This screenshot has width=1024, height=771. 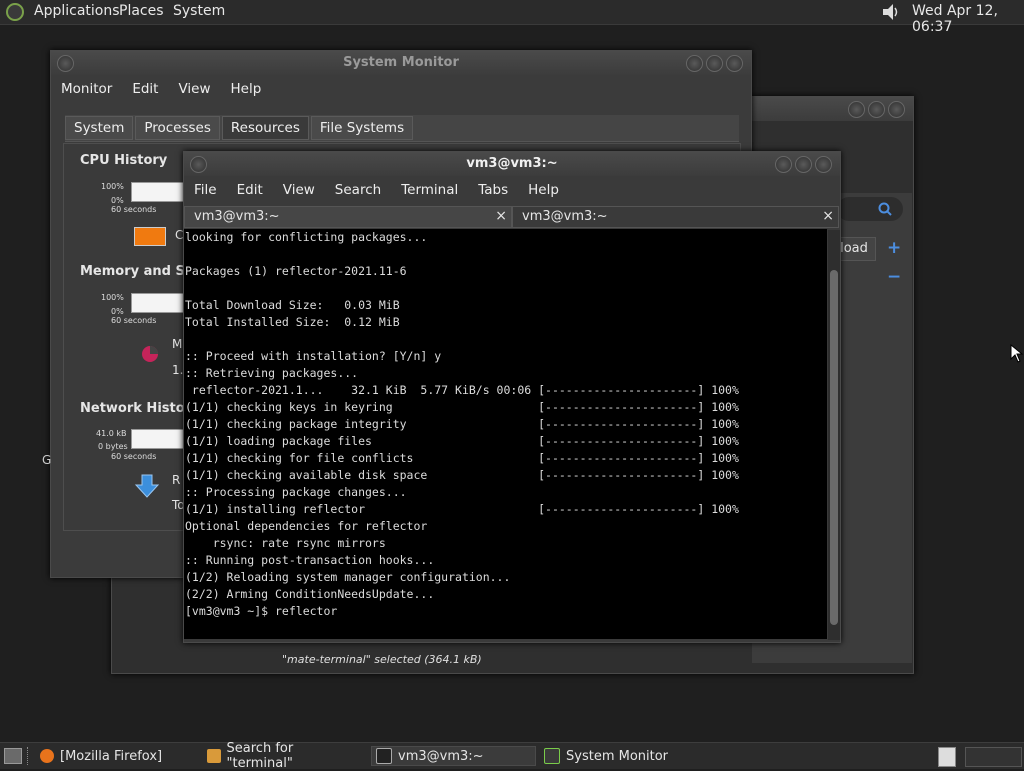 What do you see at coordinates (675, 217) in the screenshot?
I see `terminal-tab-2: vm3@vm3:~ ×` at bounding box center [675, 217].